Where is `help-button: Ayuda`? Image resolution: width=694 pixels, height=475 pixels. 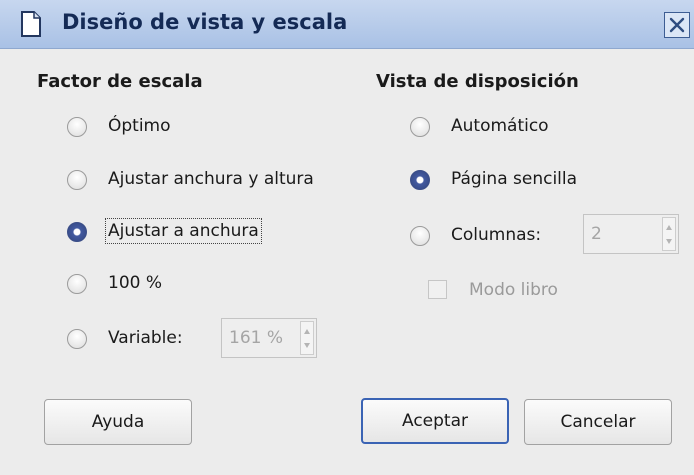
help-button: Ayuda is located at coordinates (118, 422).